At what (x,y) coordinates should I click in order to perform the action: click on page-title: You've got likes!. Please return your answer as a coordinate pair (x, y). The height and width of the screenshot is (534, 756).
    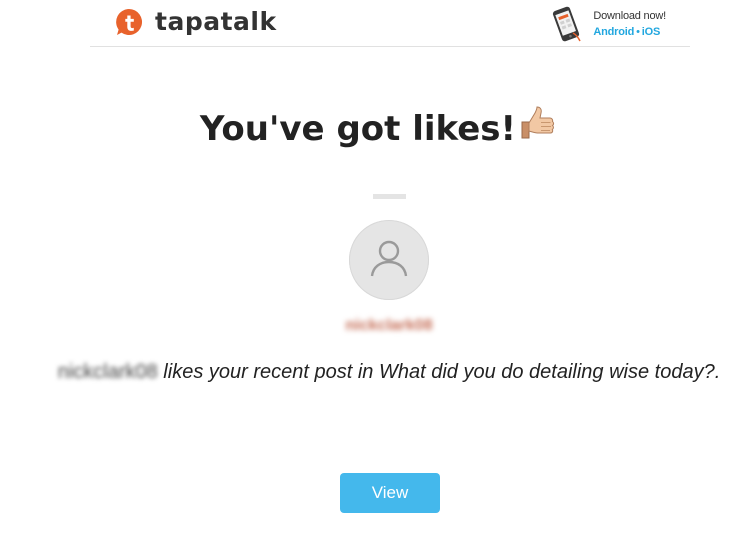
    Looking at the image, I should click on (378, 128).